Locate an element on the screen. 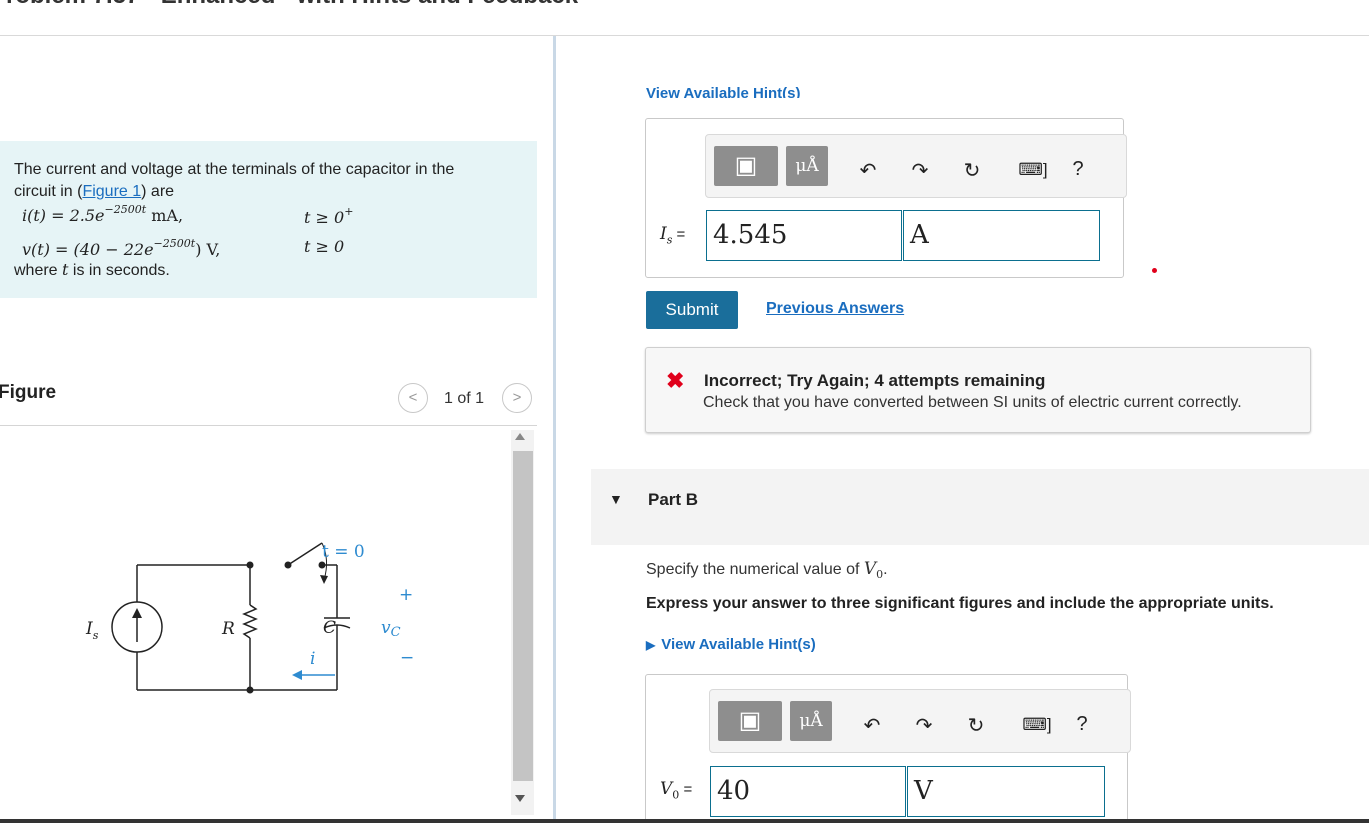 This screenshot has height=823, width=1369. scroll-up-icon is located at coordinates (520, 436).